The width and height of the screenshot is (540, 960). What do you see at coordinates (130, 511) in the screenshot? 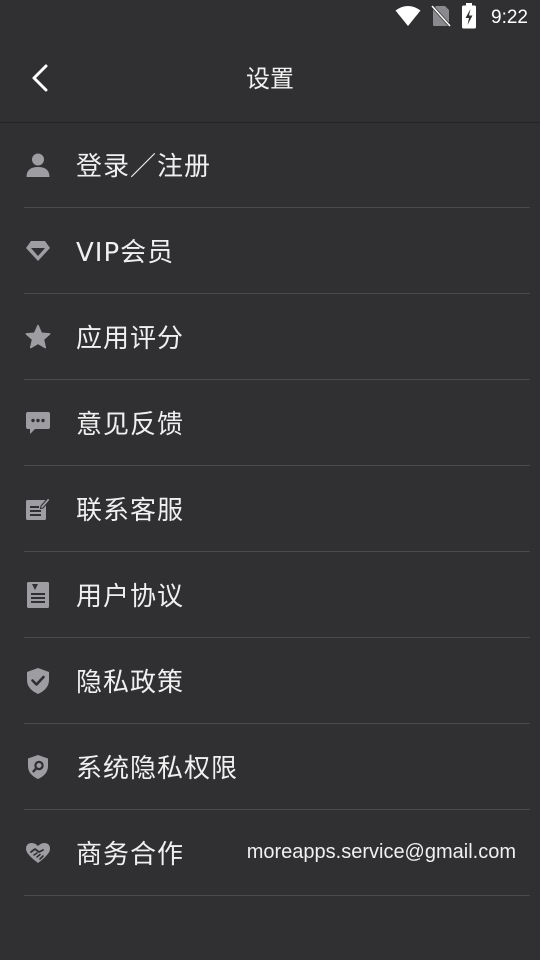
I see `menu-item-label: 联系客服` at bounding box center [130, 511].